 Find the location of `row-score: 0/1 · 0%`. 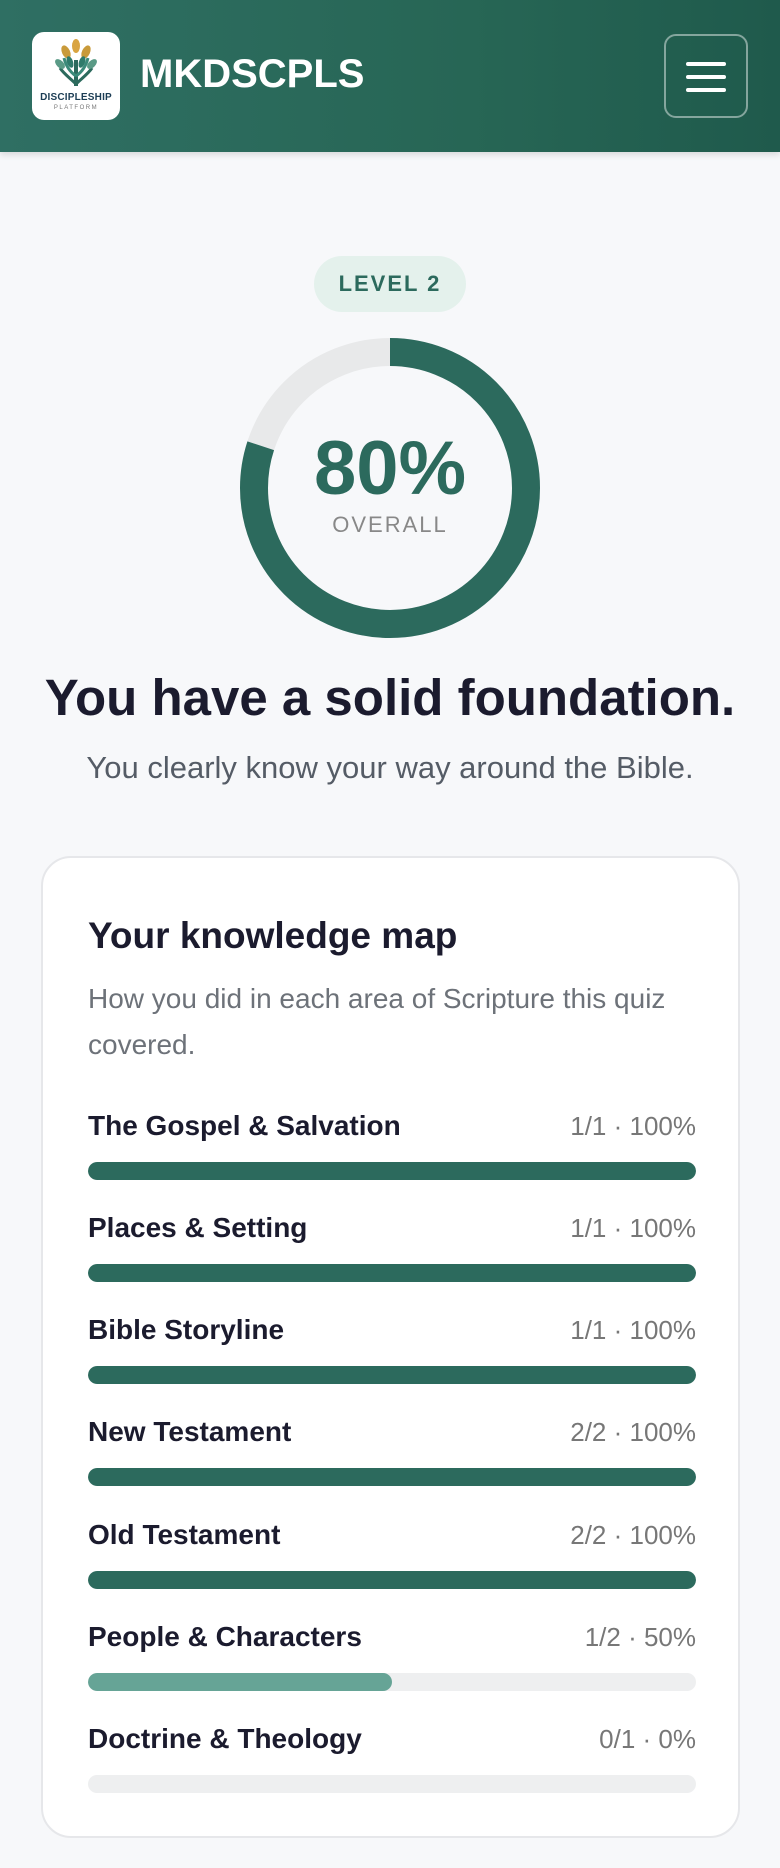

row-score: 0/1 · 0% is located at coordinates (647, 1739).